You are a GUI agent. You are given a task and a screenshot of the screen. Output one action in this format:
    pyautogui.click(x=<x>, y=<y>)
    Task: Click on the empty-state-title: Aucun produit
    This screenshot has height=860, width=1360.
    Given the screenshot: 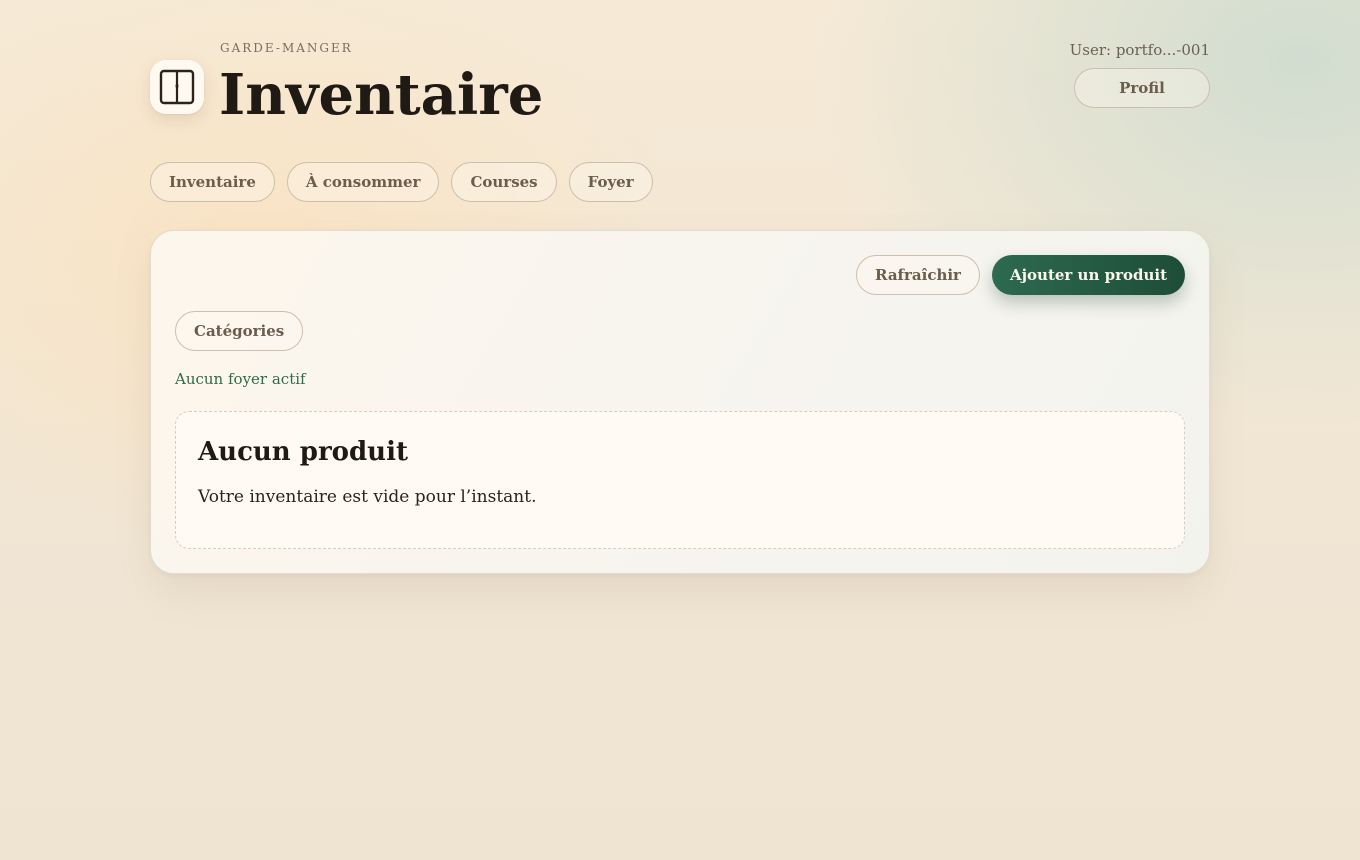 What is the action you would take?
    pyautogui.click(x=303, y=452)
    